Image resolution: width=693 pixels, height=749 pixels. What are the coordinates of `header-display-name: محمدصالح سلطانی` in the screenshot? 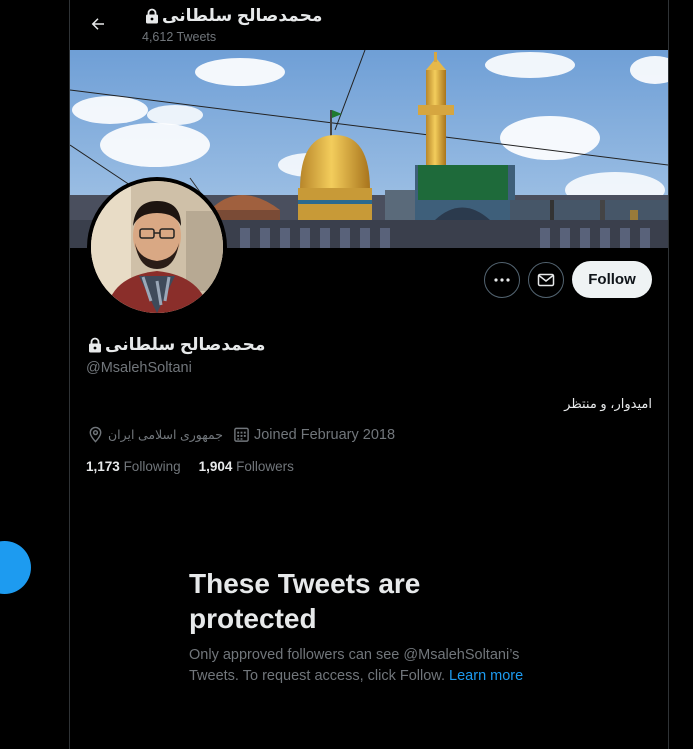 It's located at (242, 15).